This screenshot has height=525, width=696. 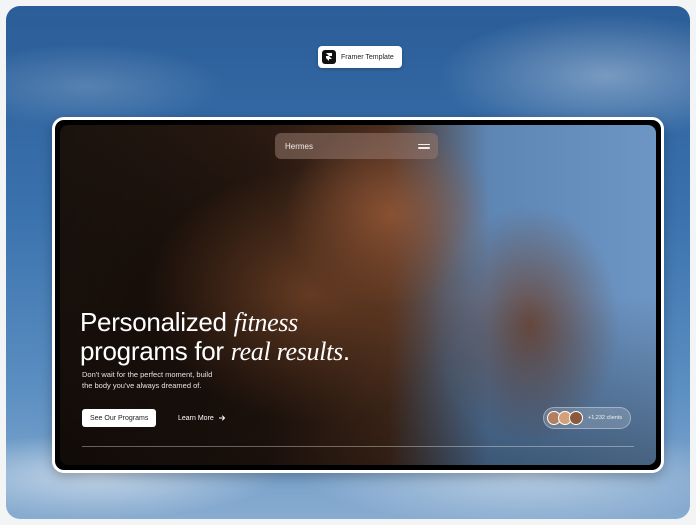 What do you see at coordinates (147, 374) in the screenshot?
I see `subtext-line-1: Don't wait for the perfect moment, build` at bounding box center [147, 374].